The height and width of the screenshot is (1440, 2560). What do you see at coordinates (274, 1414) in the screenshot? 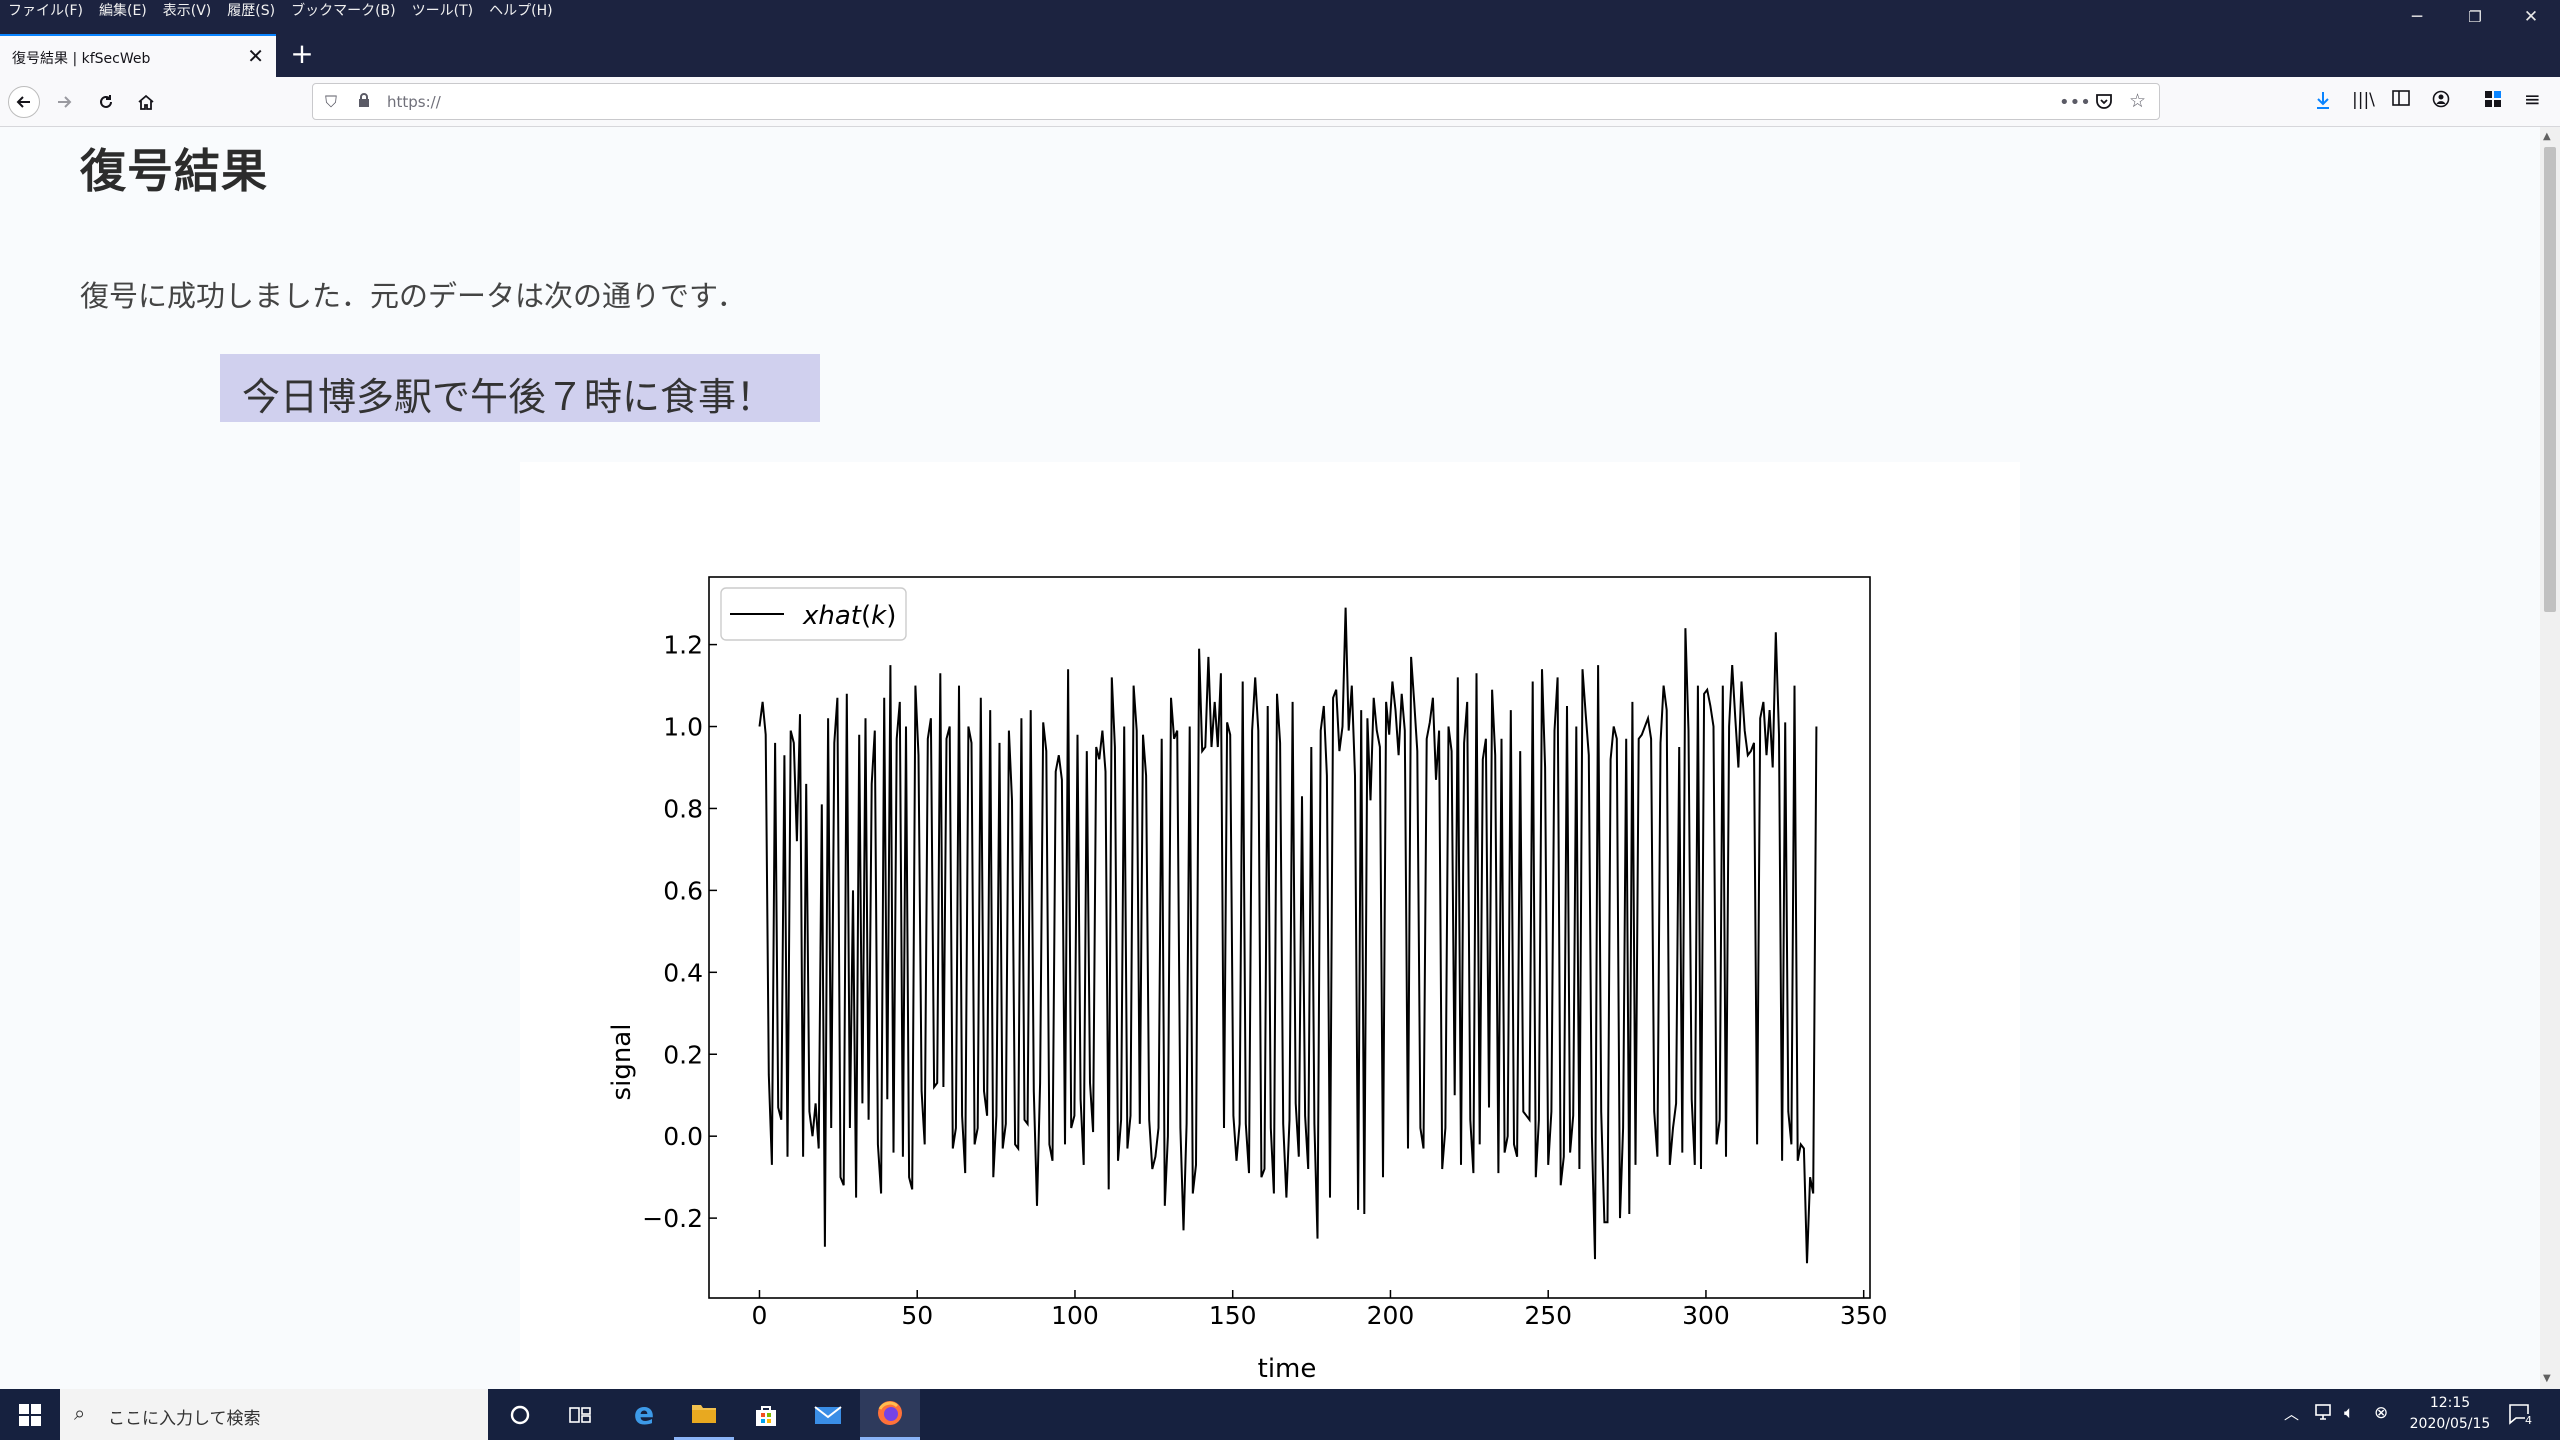
I see `taskbar-search-box: ⌕ ここに入力して検索` at bounding box center [274, 1414].